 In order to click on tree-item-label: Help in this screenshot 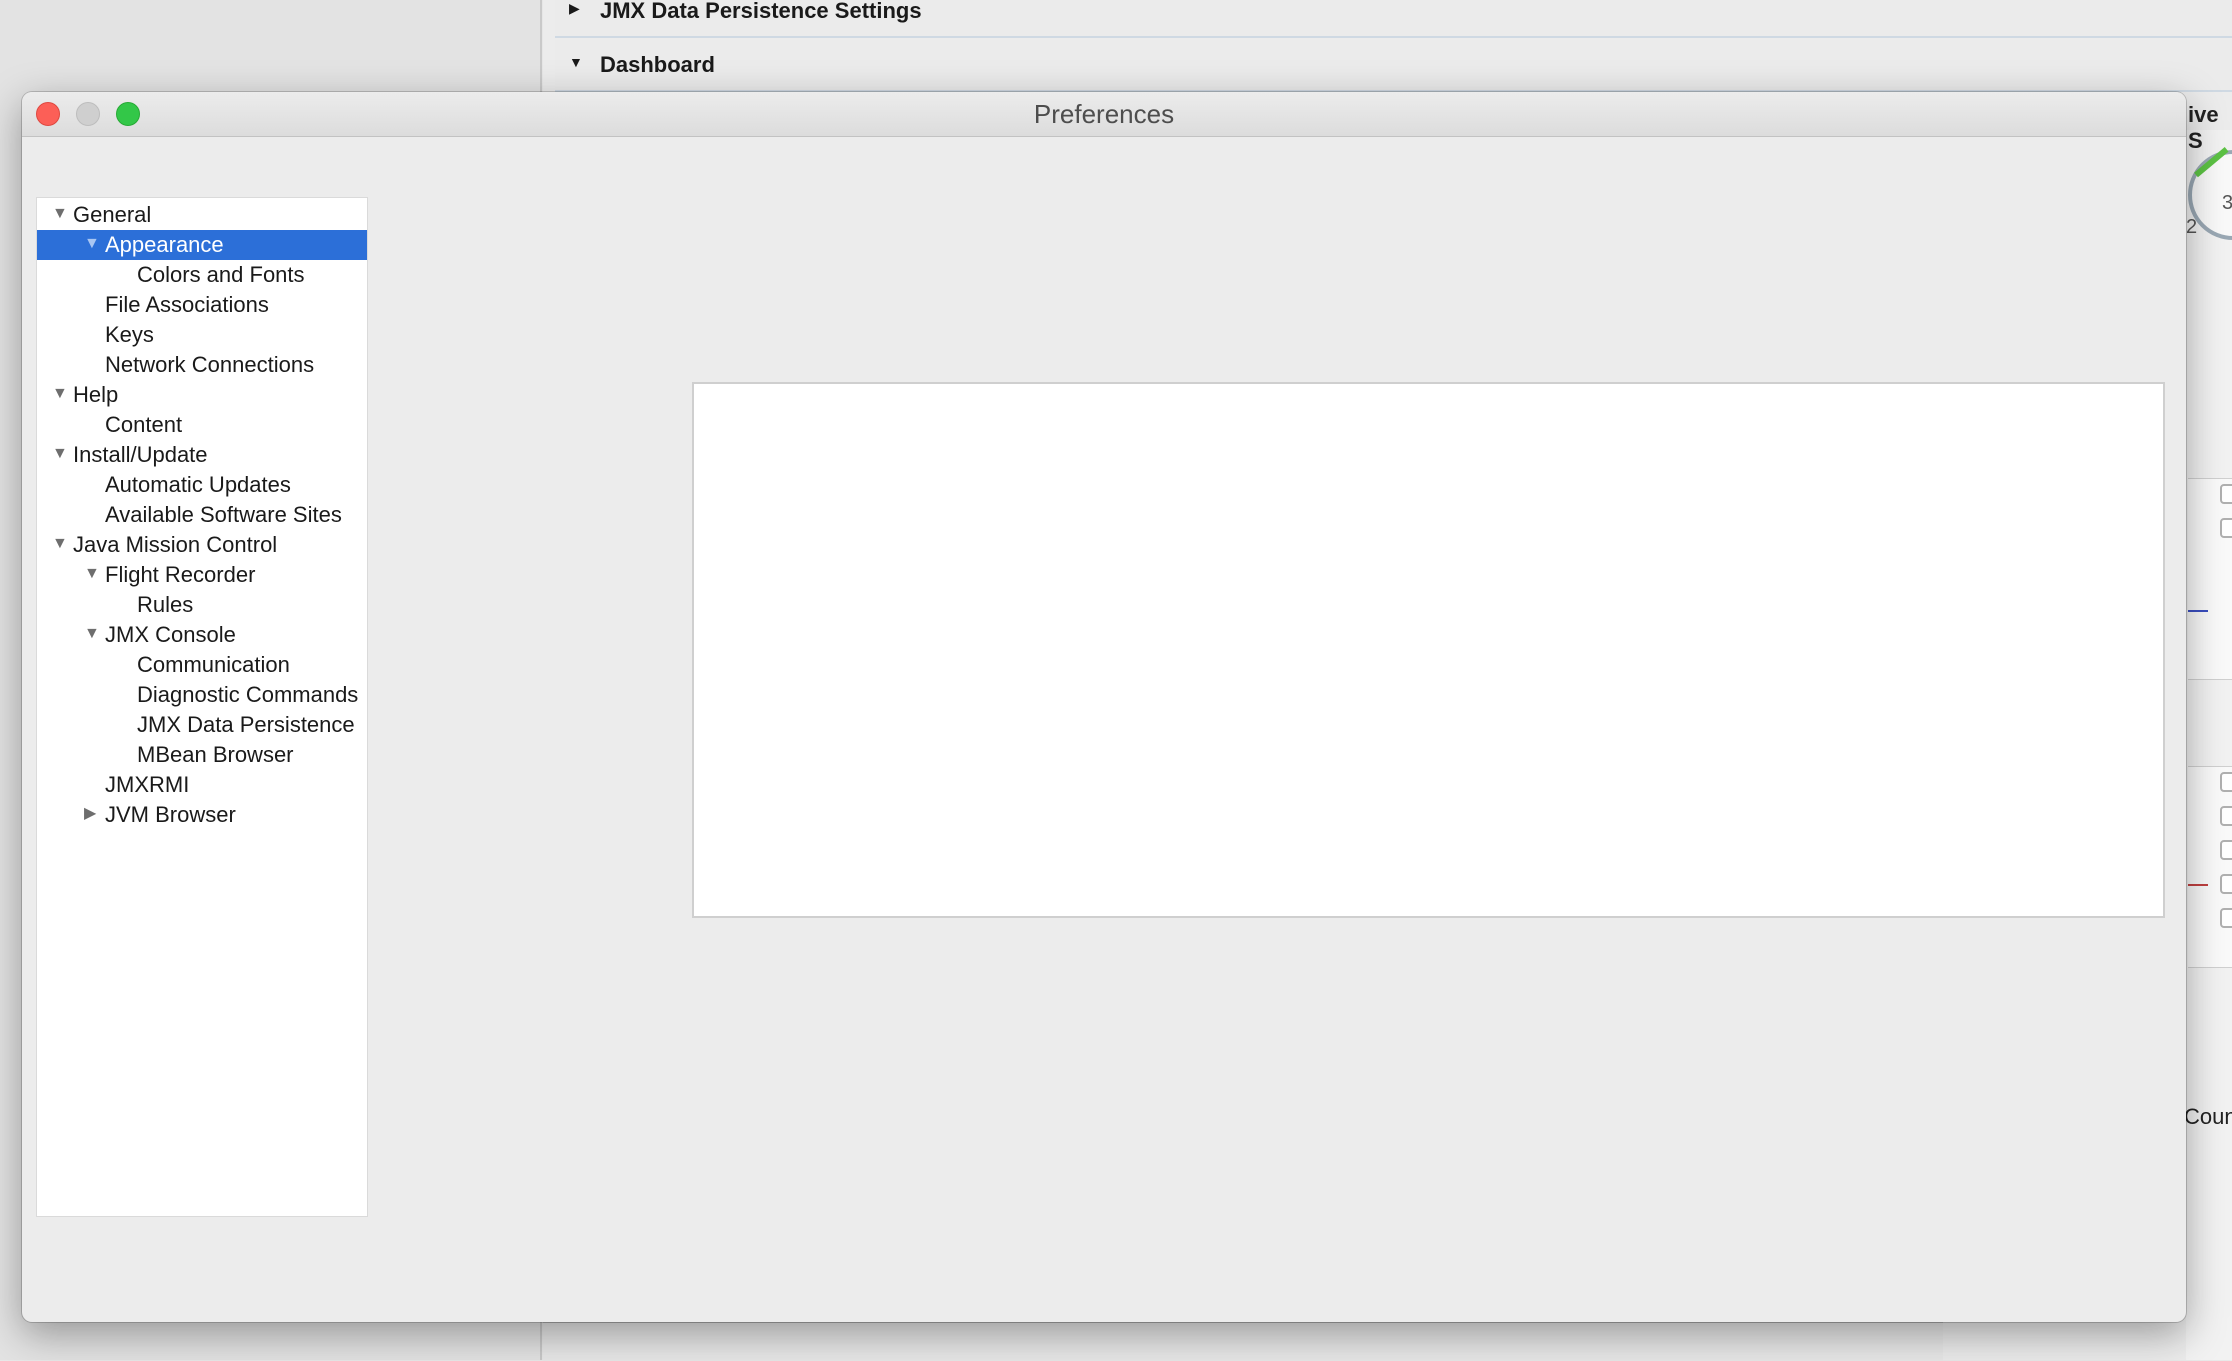, I will do `click(96, 394)`.